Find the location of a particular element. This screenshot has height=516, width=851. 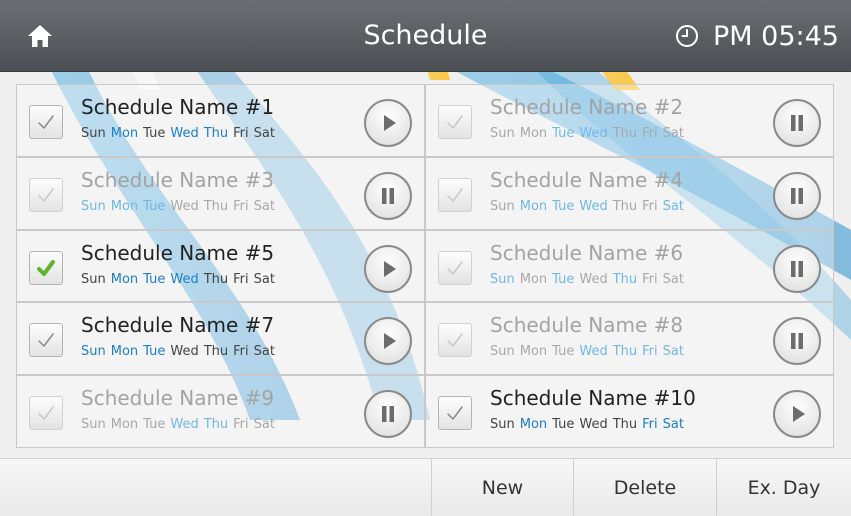

schedule-item: Schedule Name #8 Sun Mon Tue Wed Thu Fri Sat is located at coordinates (629, 339).